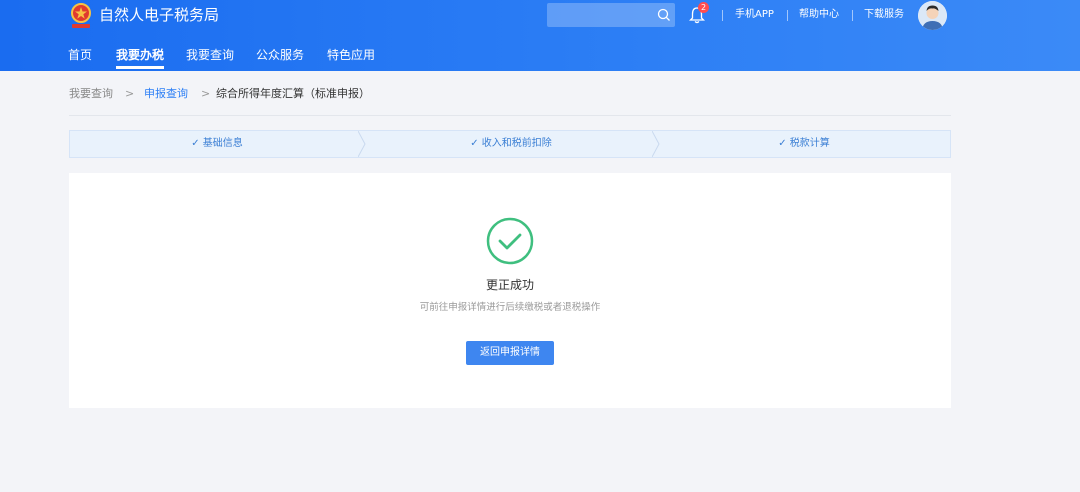  What do you see at coordinates (611, 15) in the screenshot?
I see `search-input` at bounding box center [611, 15].